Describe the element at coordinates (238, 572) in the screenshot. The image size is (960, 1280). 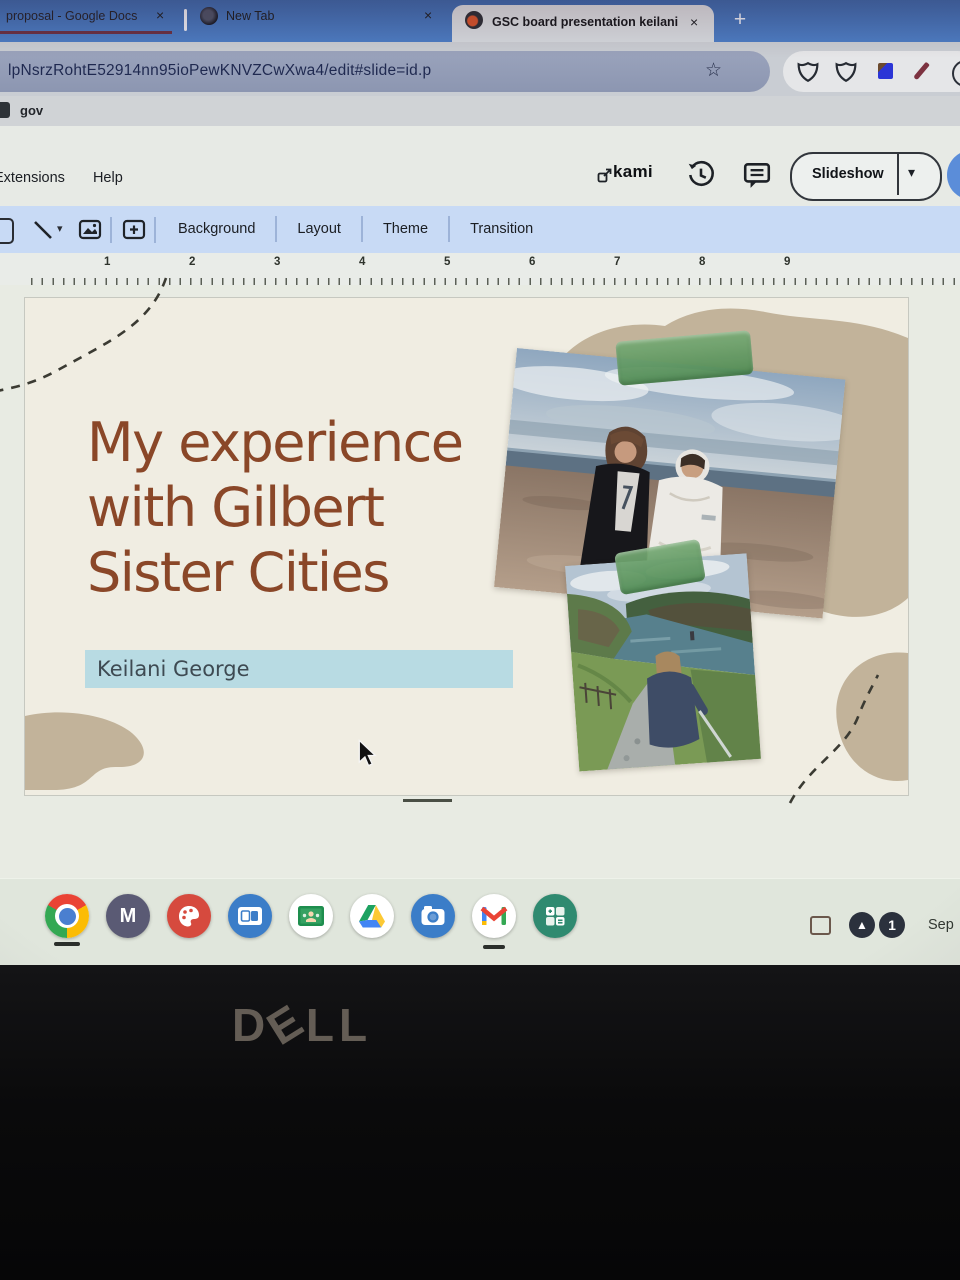
I see `title-line: Sister Cities` at that location.